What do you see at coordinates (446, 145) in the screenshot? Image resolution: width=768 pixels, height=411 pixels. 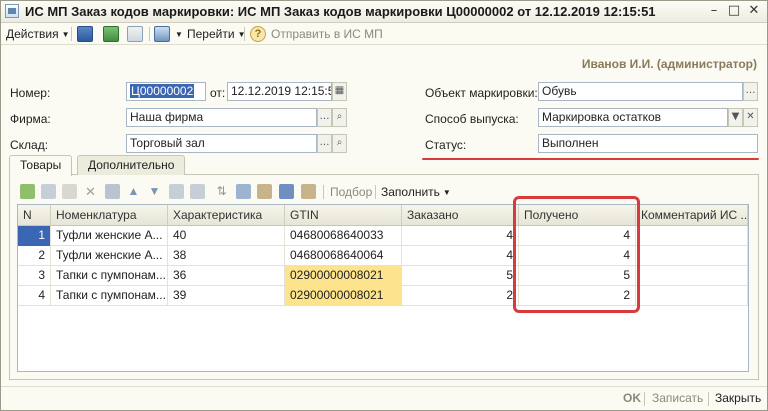 I see `status-label: Статус:` at bounding box center [446, 145].